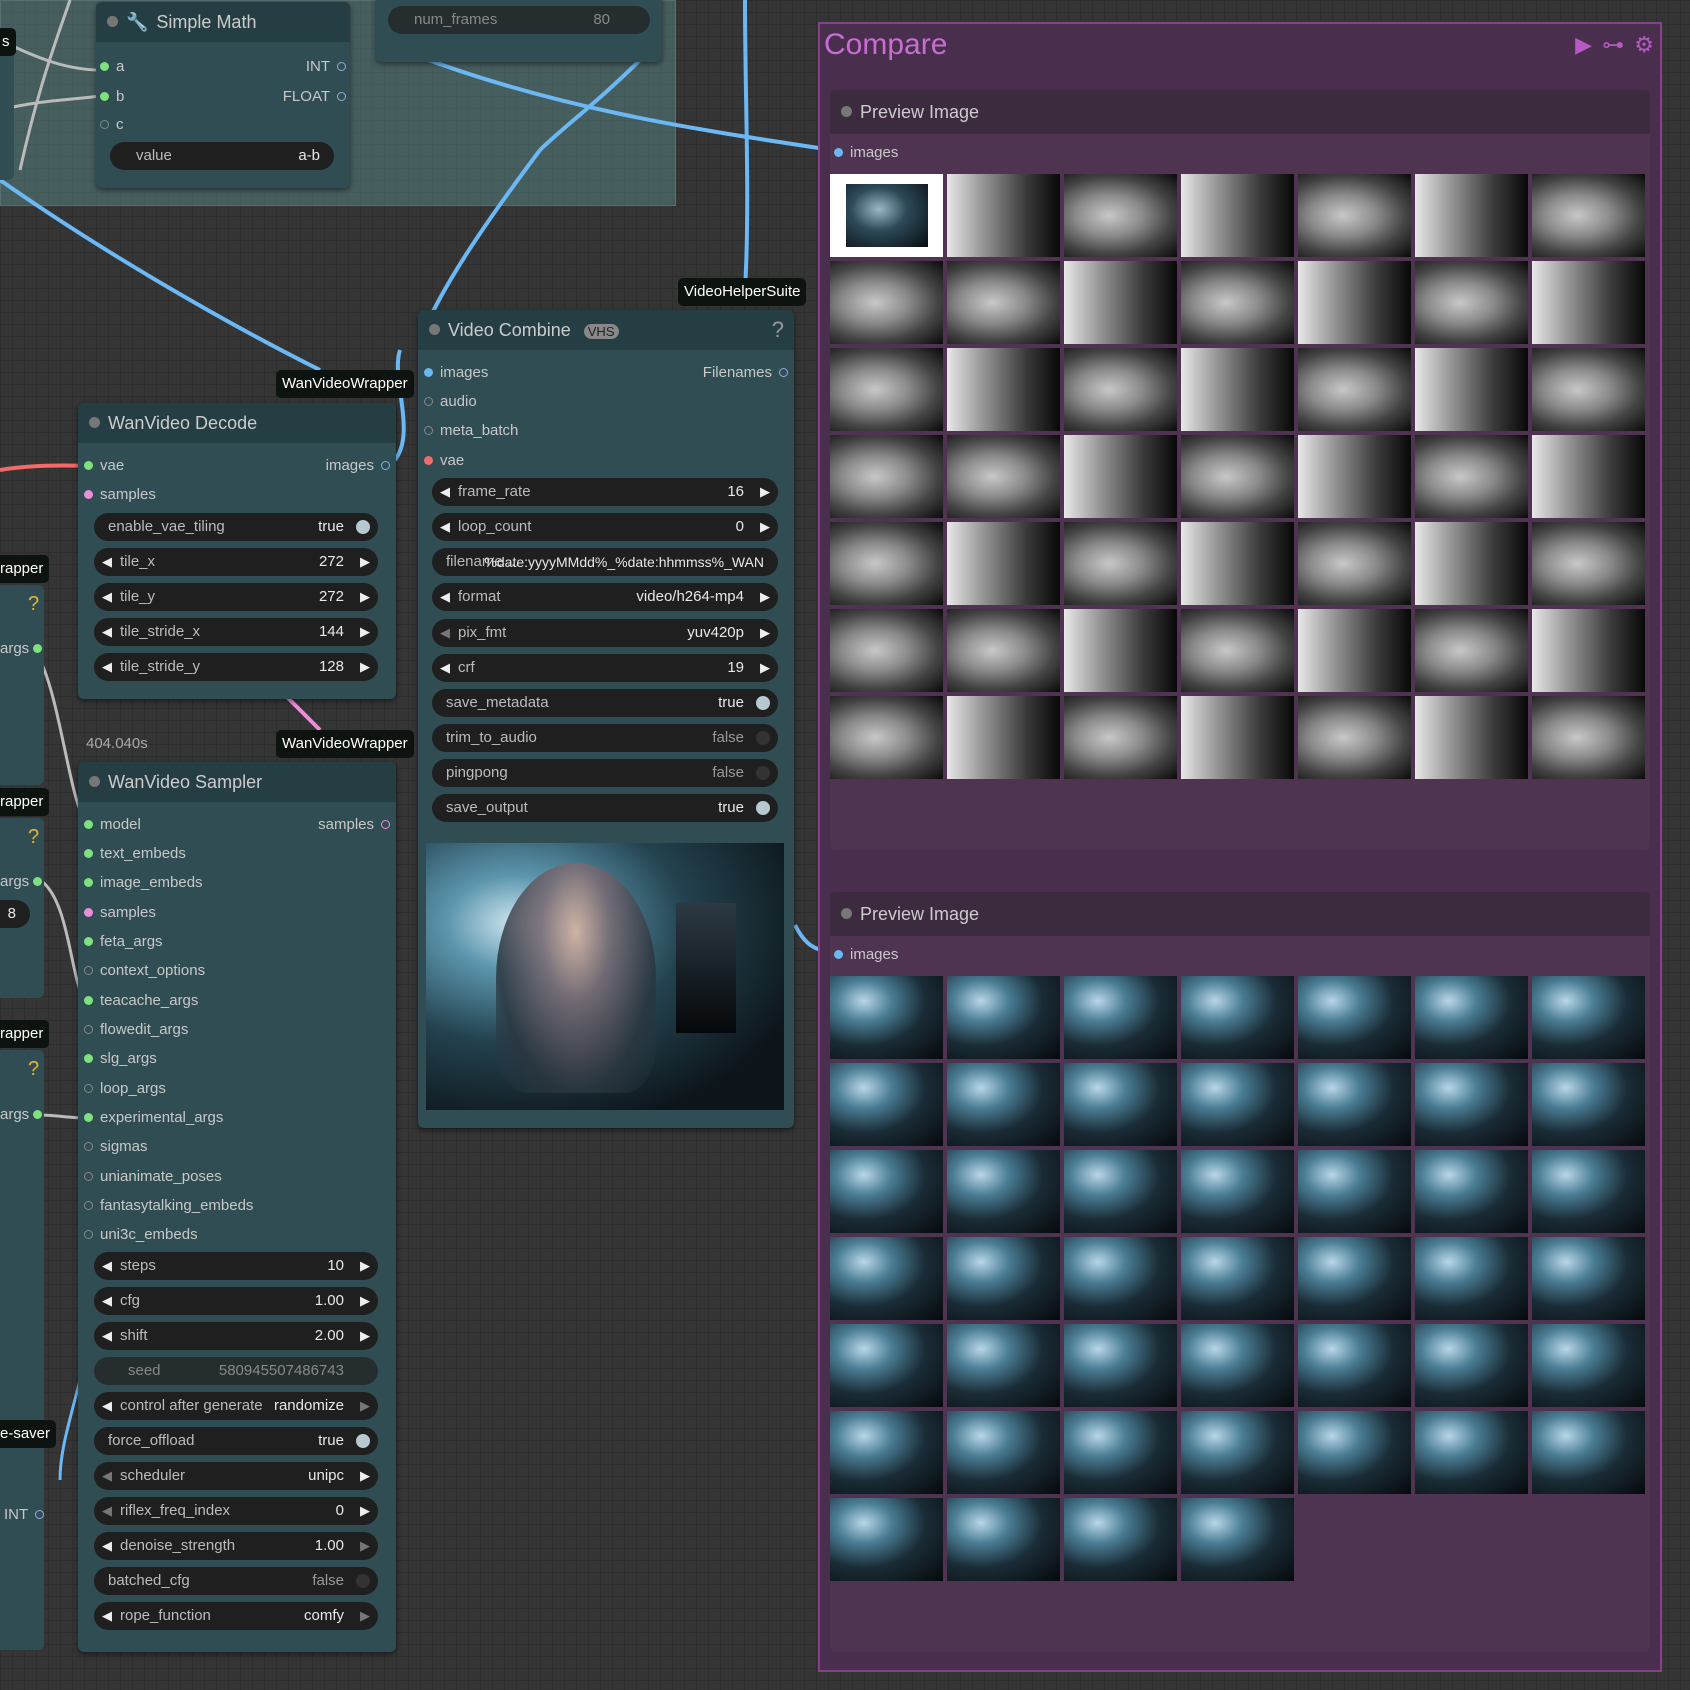 Image resolution: width=1690 pixels, height=1690 pixels. I want to click on input-image-embeds: image_embeds, so click(143, 883).